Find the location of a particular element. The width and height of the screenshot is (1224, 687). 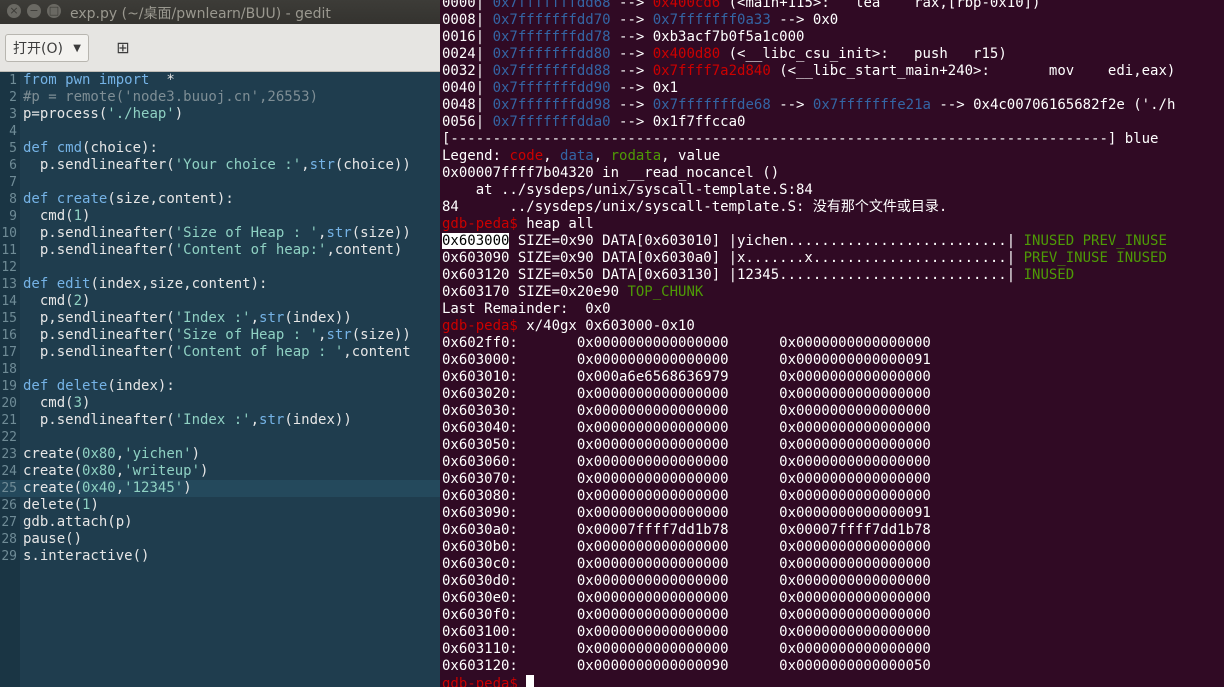

line-number: 18 is located at coordinates (9, 369).